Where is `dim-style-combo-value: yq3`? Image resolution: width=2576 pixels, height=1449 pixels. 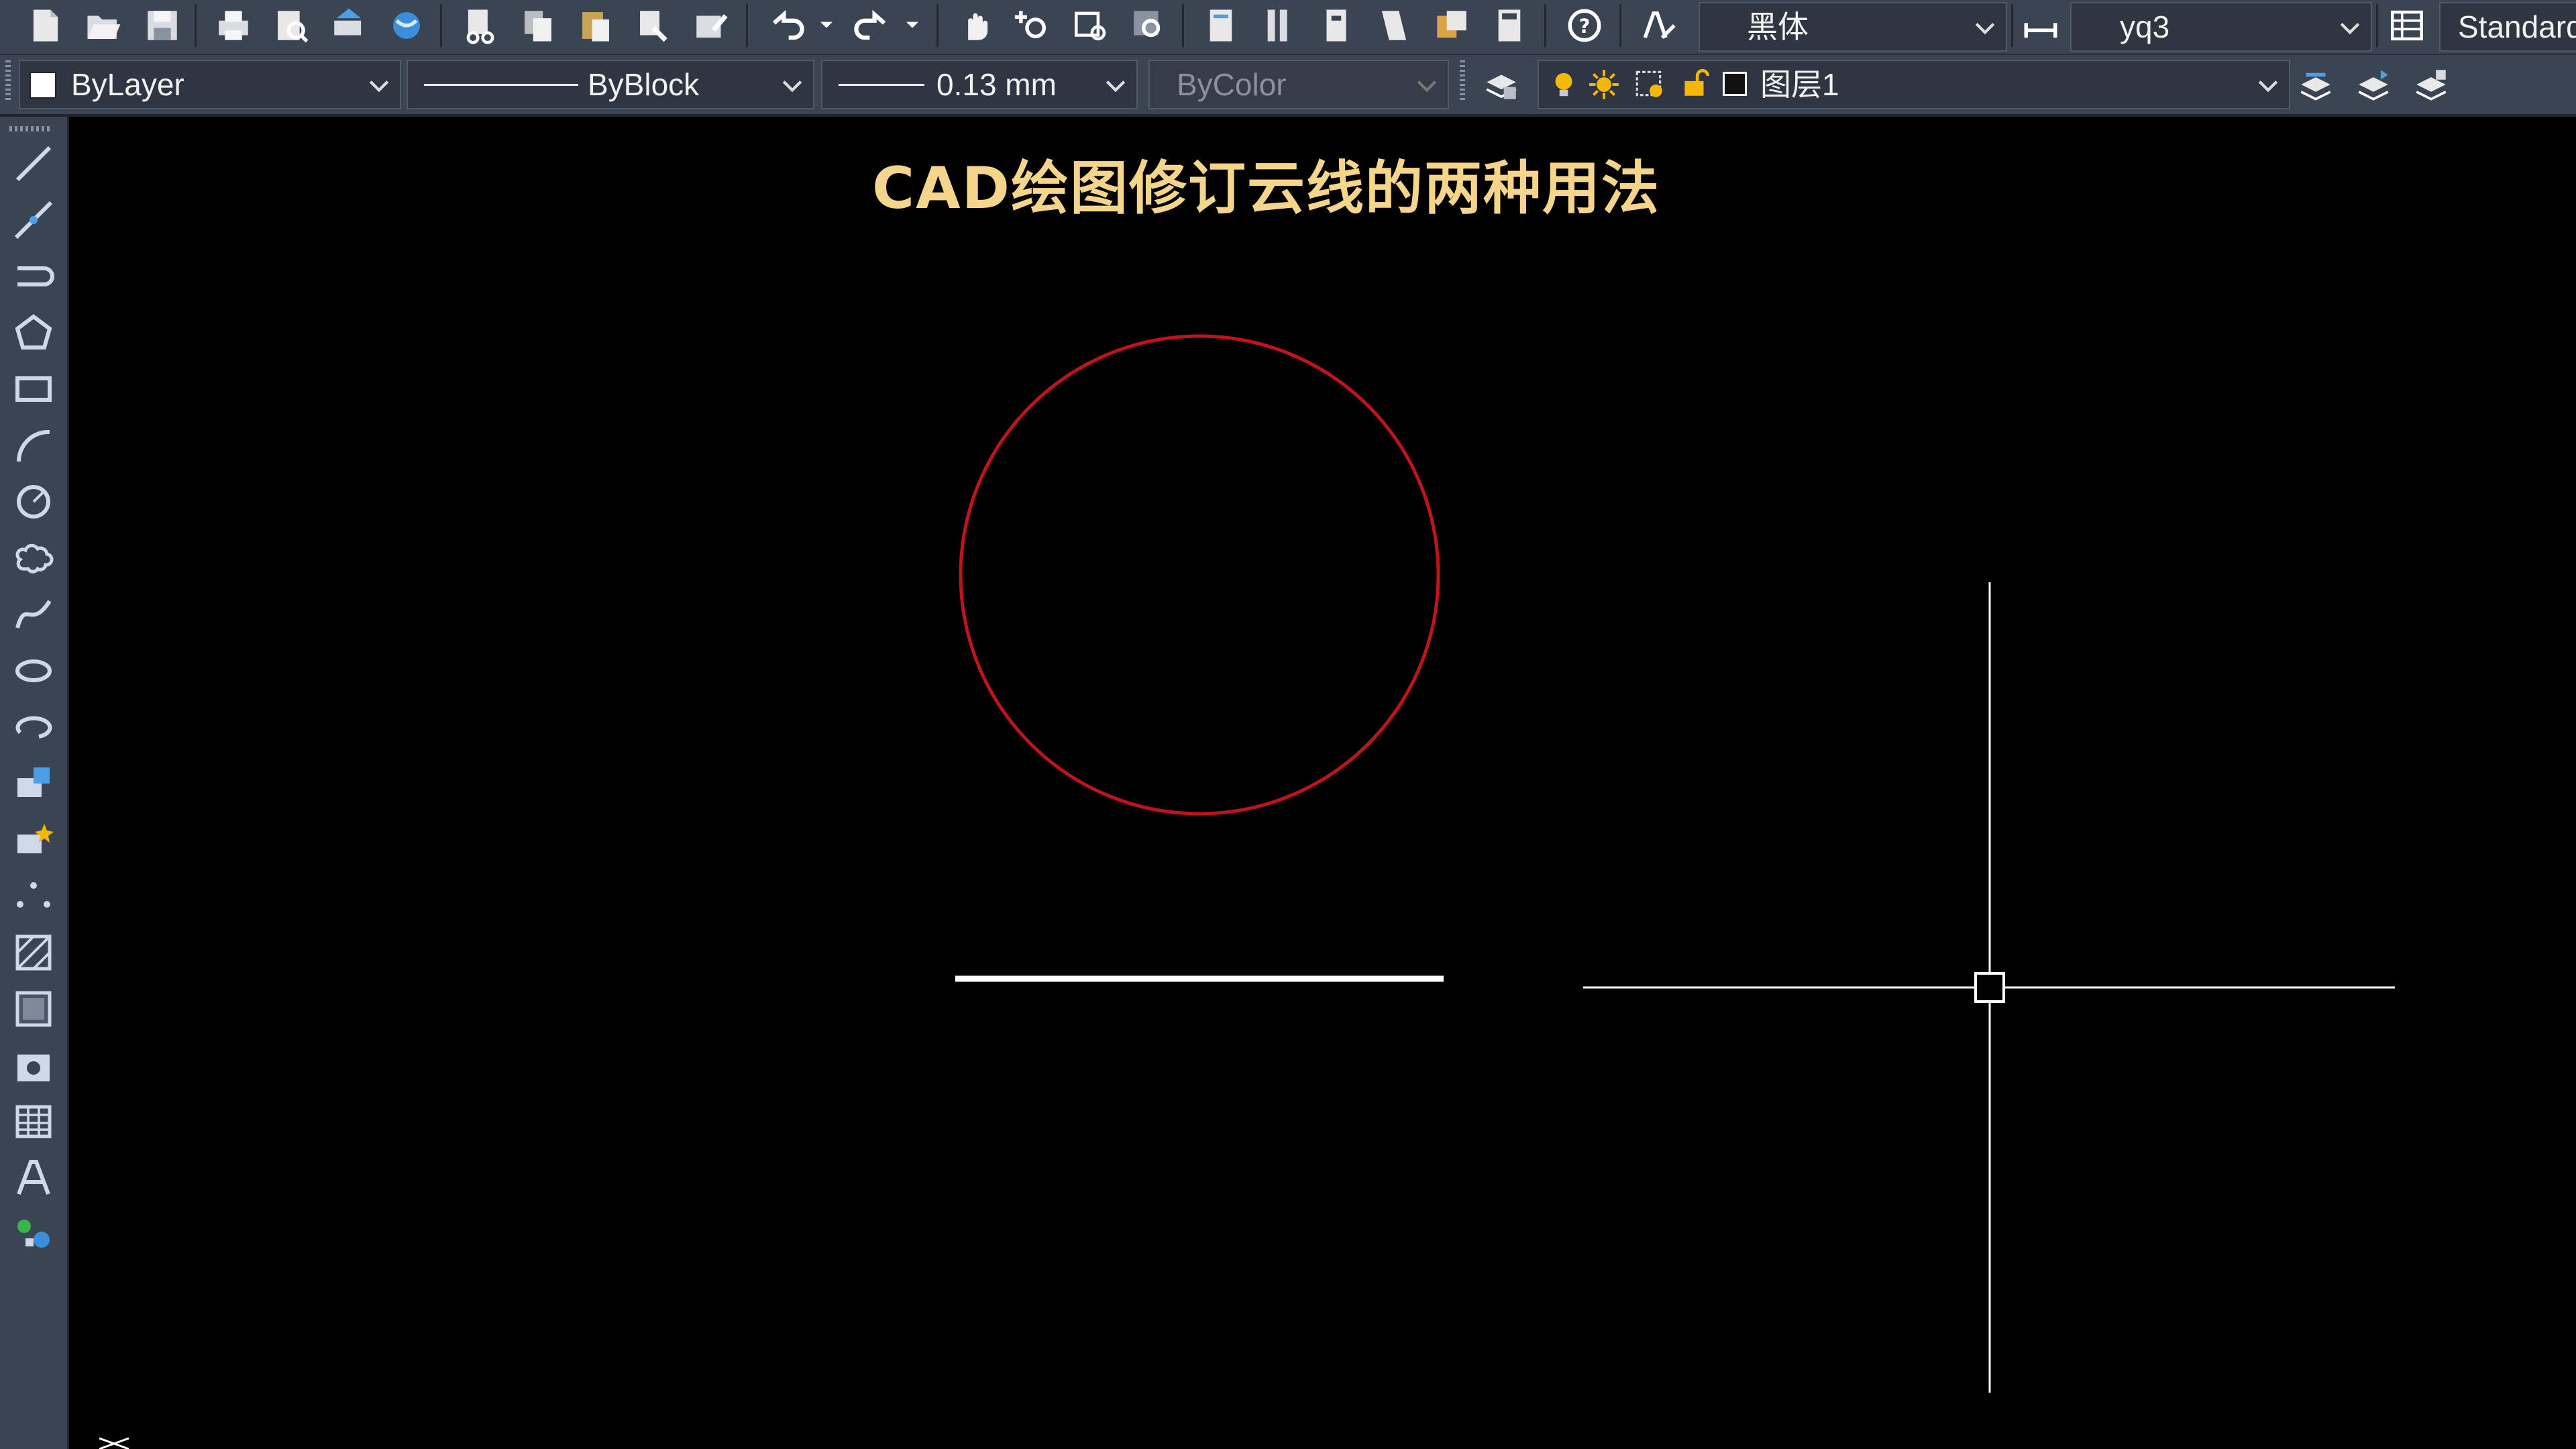
dim-style-combo-value: yq3 is located at coordinates (2145, 26).